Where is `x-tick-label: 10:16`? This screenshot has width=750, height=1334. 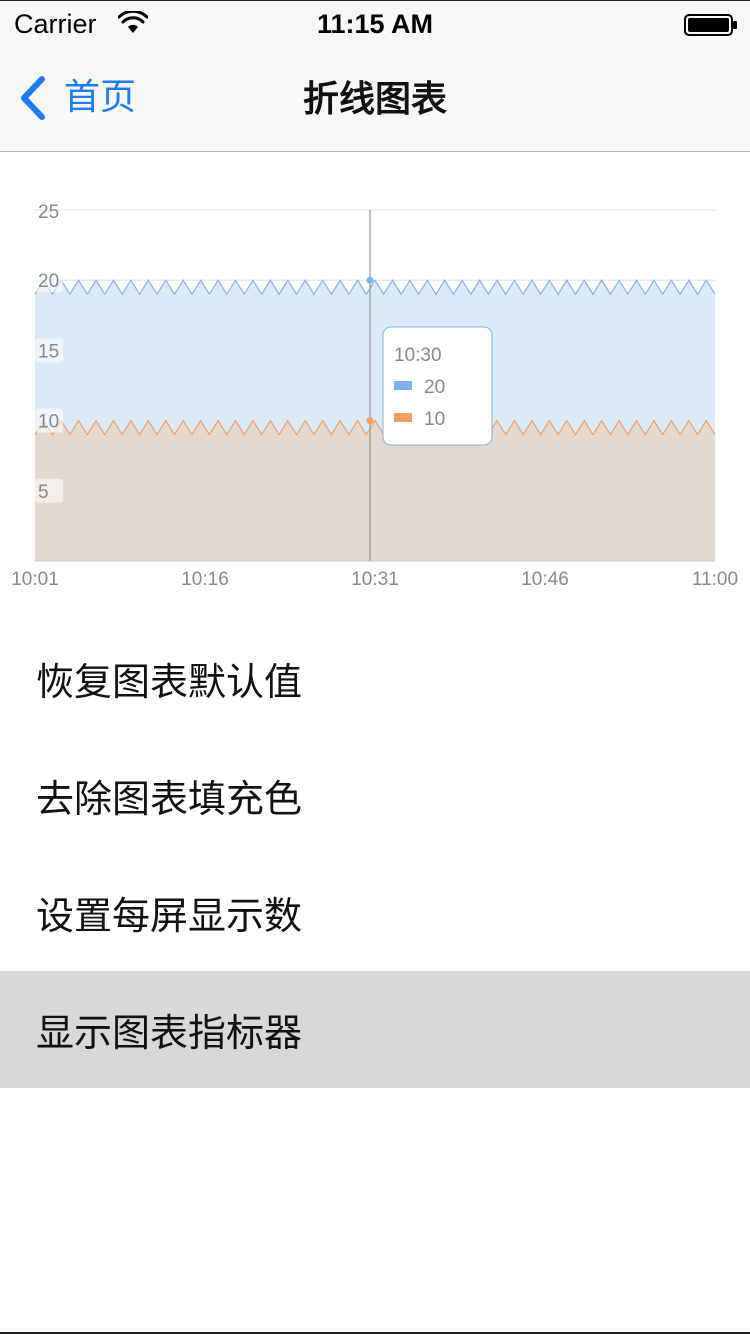
x-tick-label: 10:16 is located at coordinates (205, 579).